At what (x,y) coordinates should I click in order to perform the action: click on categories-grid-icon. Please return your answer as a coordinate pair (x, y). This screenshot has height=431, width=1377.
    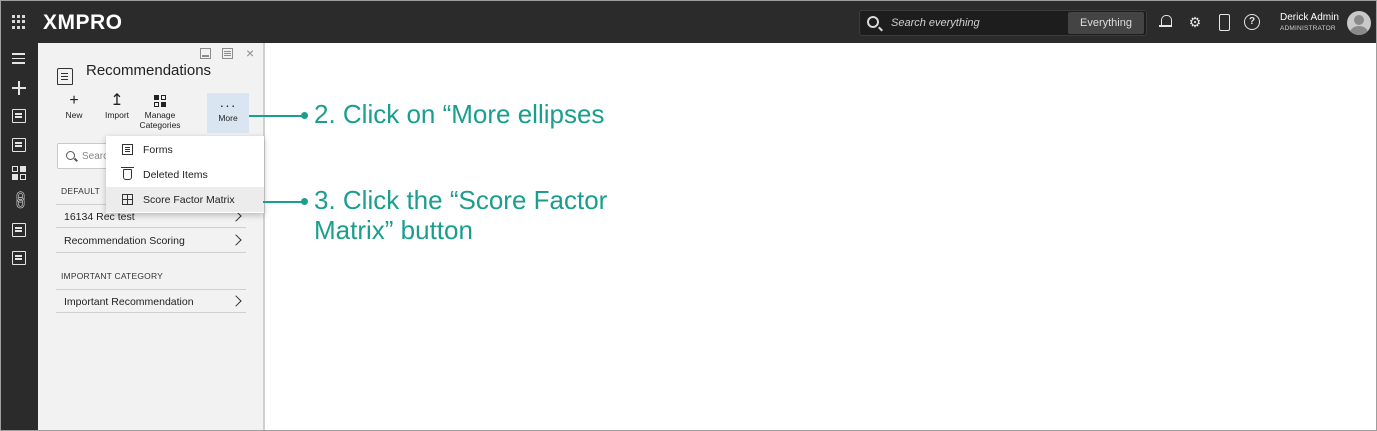
    Looking at the image, I should click on (160, 101).